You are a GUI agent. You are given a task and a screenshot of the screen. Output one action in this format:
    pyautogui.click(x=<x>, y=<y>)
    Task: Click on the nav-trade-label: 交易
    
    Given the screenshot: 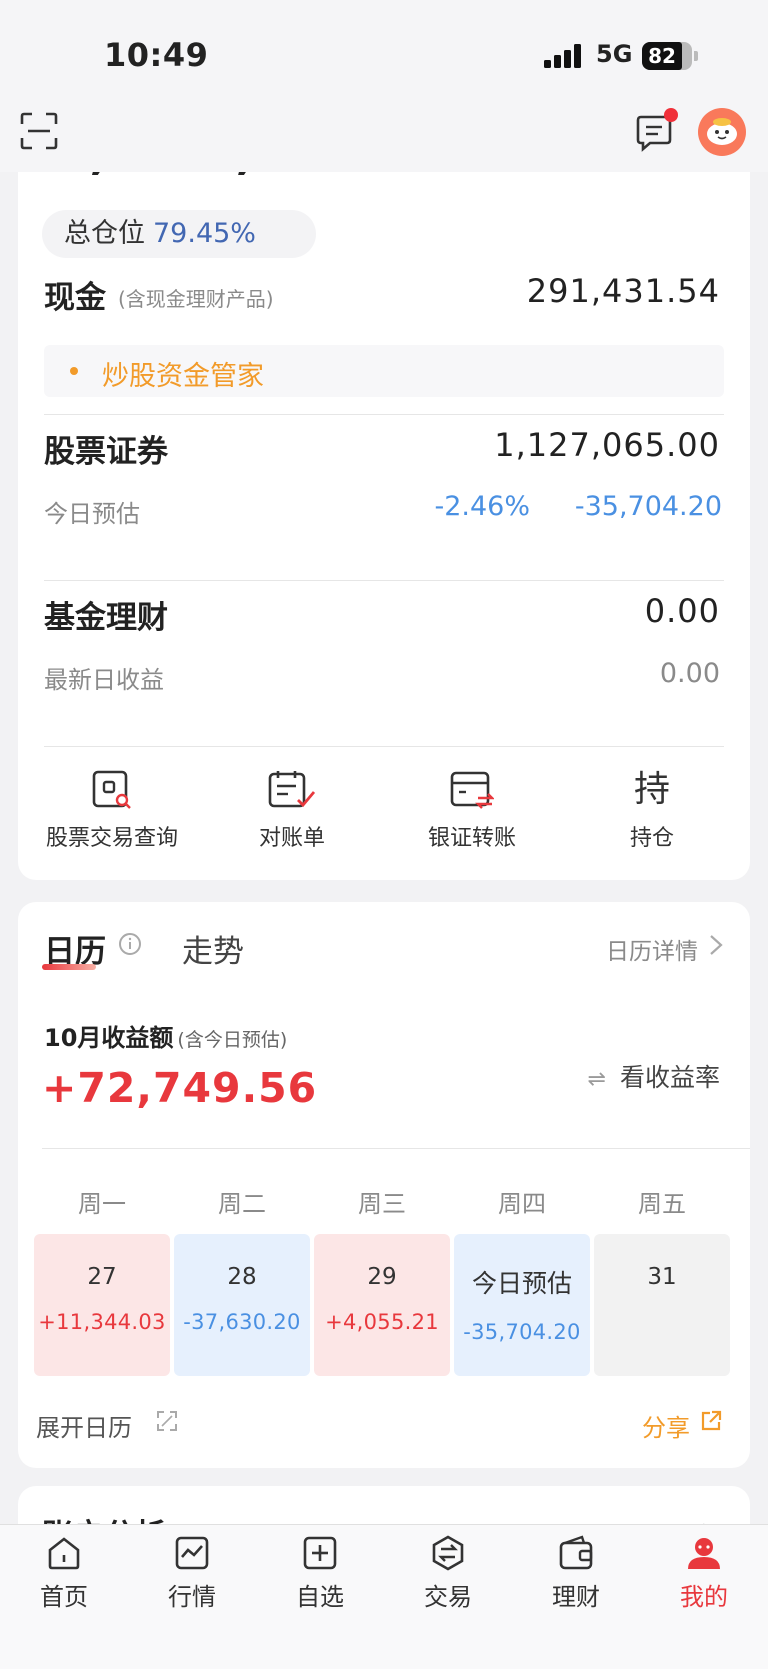 What is the action you would take?
    pyautogui.click(x=448, y=1597)
    